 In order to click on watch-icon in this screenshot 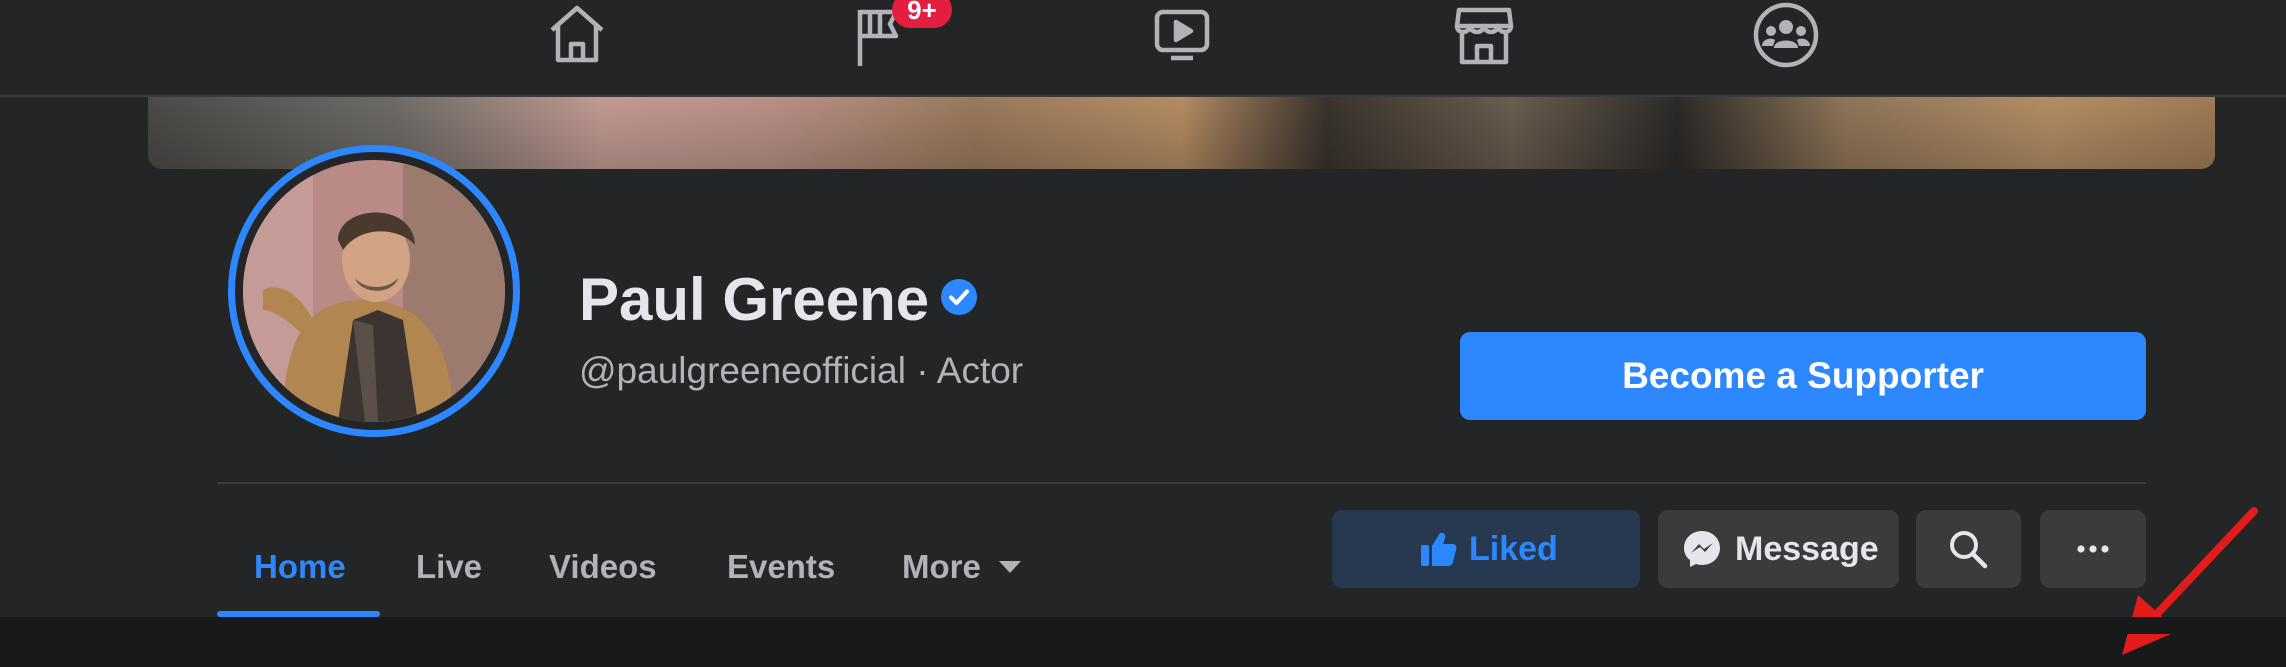, I will do `click(1182, 35)`.